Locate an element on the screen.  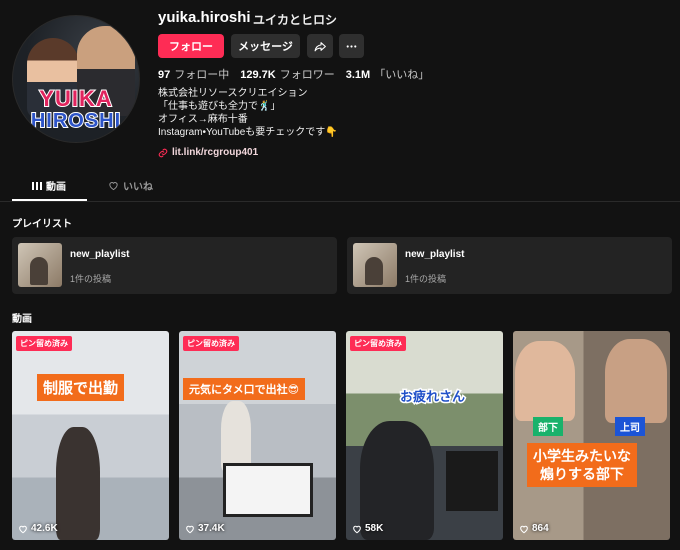
stat-following-label: フォロー中 is located at coordinates (202, 75).